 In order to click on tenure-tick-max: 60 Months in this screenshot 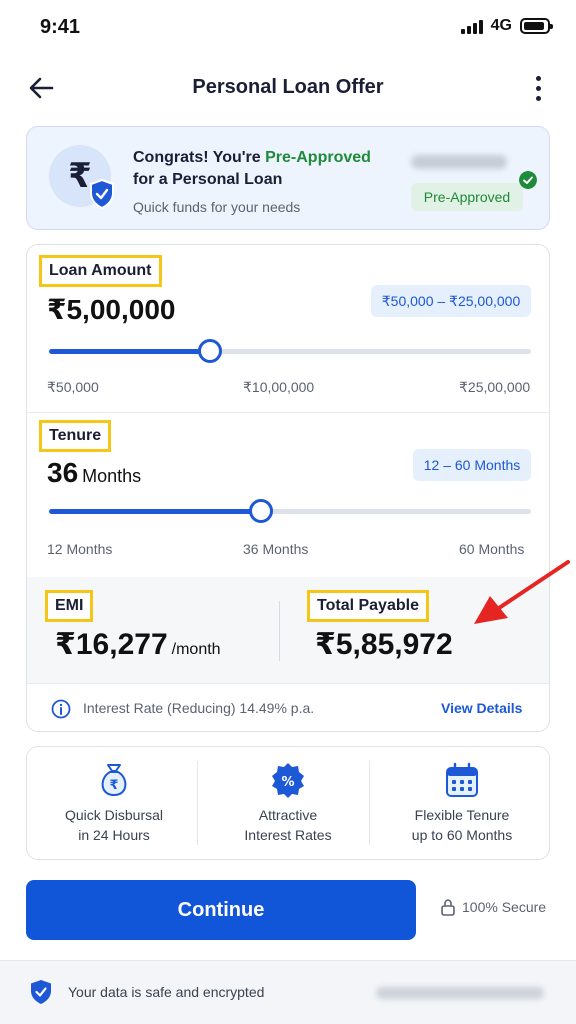, I will do `click(492, 549)`.